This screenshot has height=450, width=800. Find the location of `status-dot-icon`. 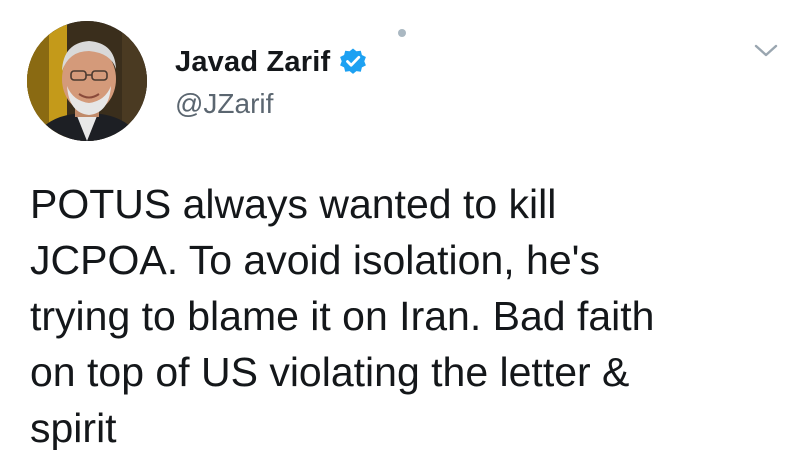

status-dot-icon is located at coordinates (402, 33).